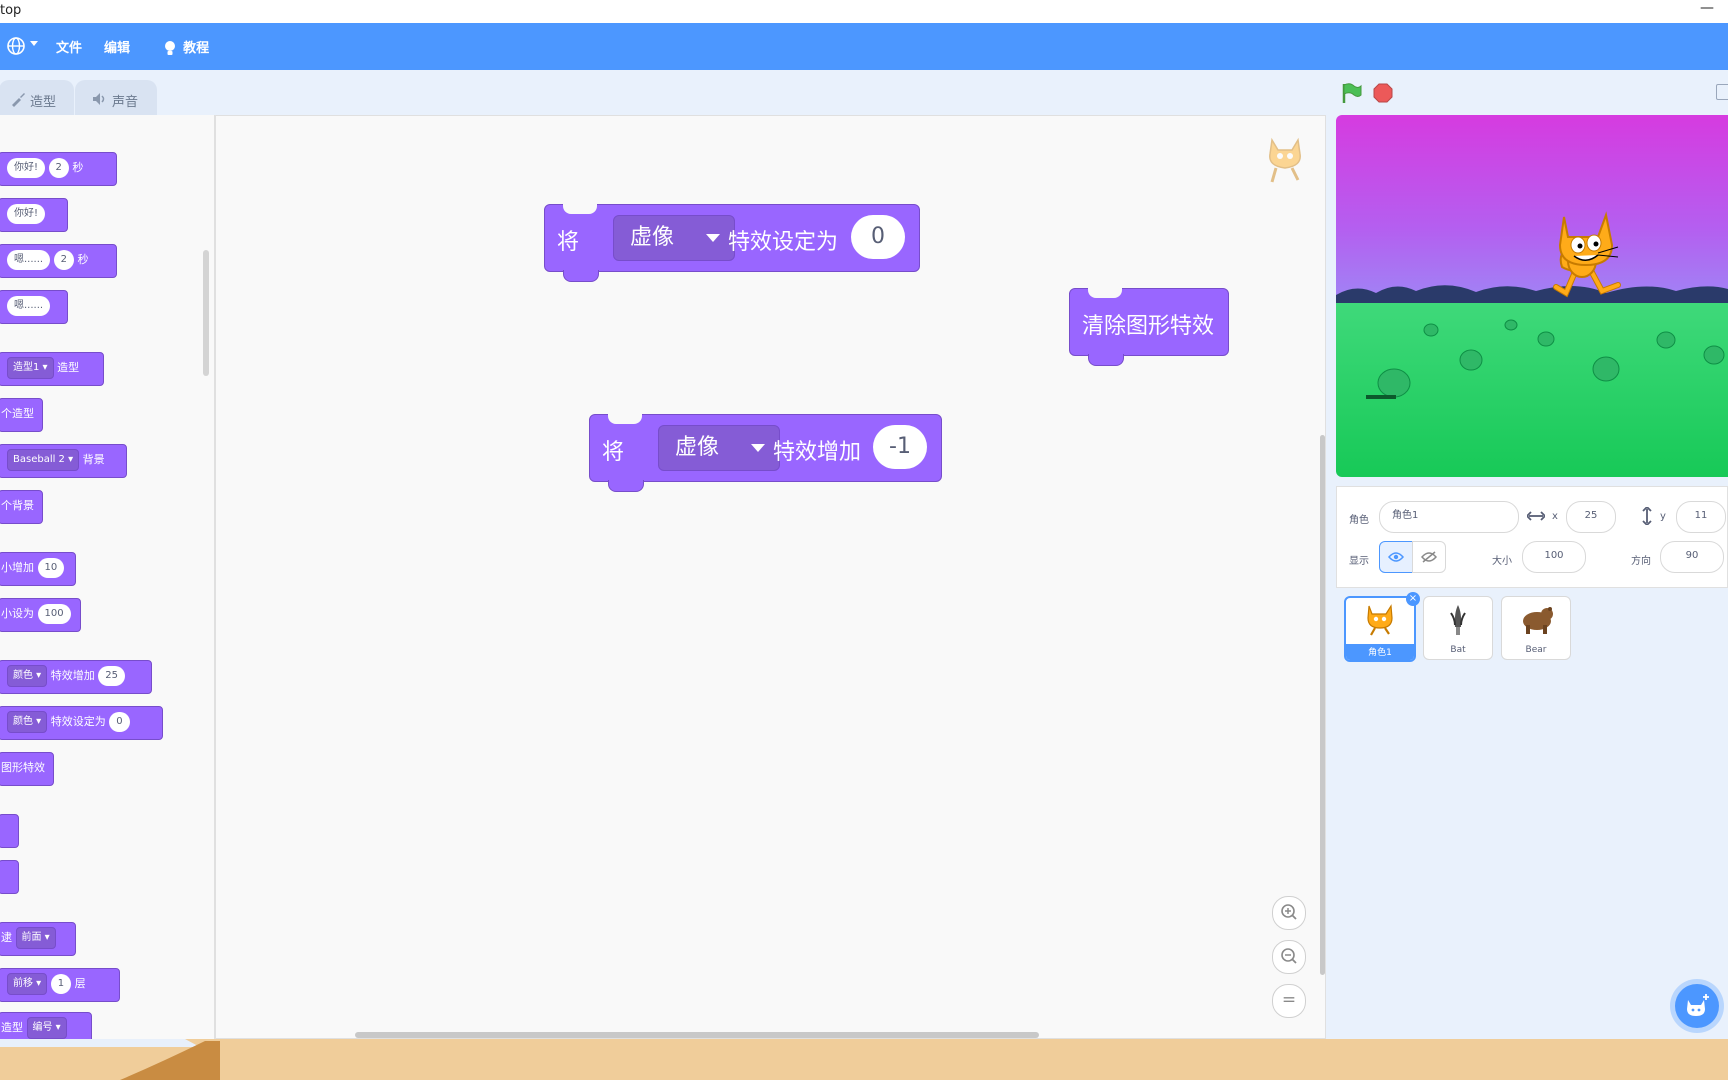  What do you see at coordinates (30, 368) in the screenshot?
I see `costume-dropdown: 造型1 ▾` at bounding box center [30, 368].